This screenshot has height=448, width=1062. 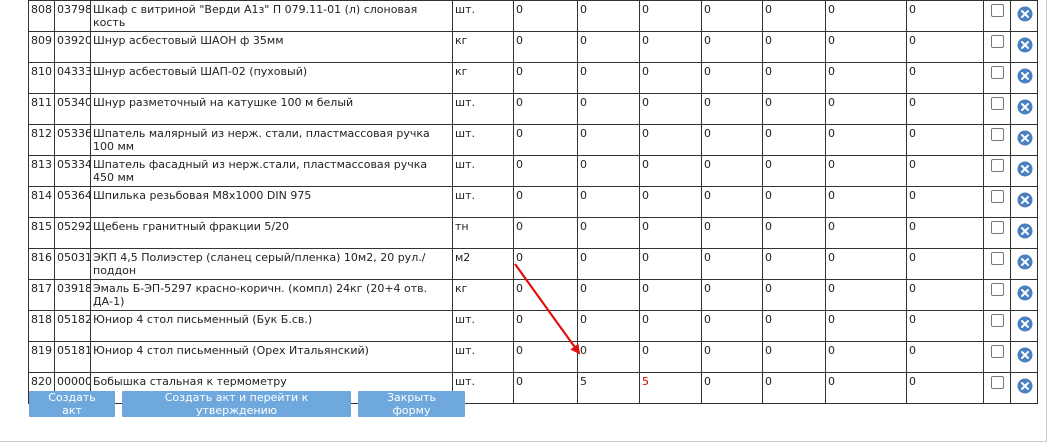 I want to click on row-number-cell: 817, so click(x=41, y=295).